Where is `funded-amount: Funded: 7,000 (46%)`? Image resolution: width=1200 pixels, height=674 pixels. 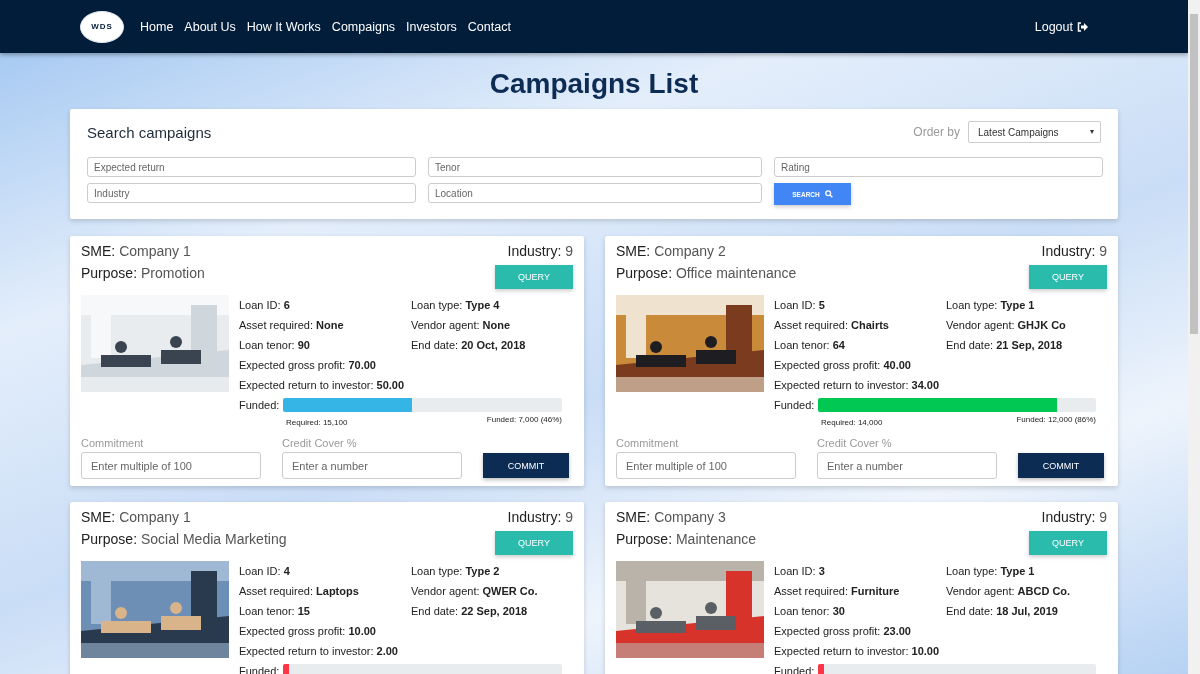 funded-amount: Funded: 7,000 (46%) is located at coordinates (524, 420).